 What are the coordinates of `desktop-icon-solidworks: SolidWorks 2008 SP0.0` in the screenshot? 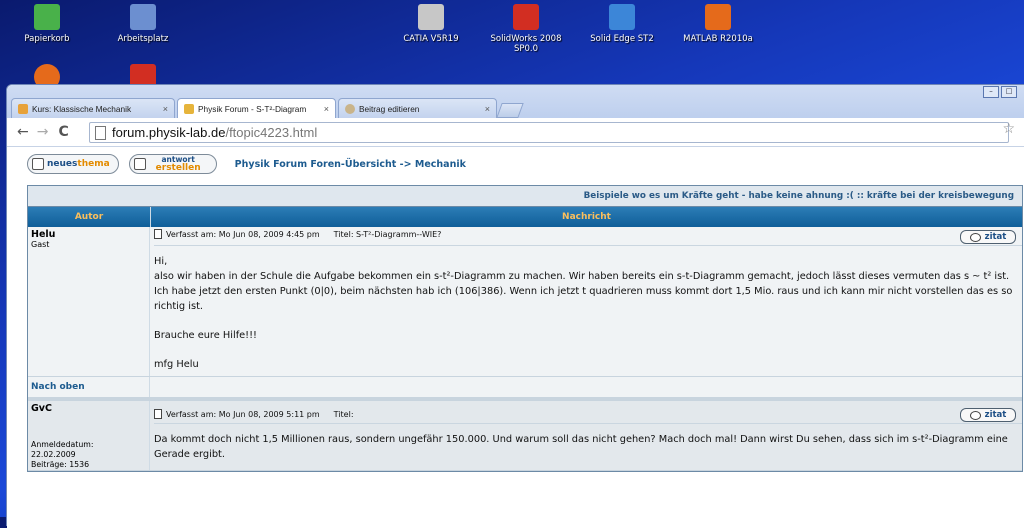 It's located at (526, 29).